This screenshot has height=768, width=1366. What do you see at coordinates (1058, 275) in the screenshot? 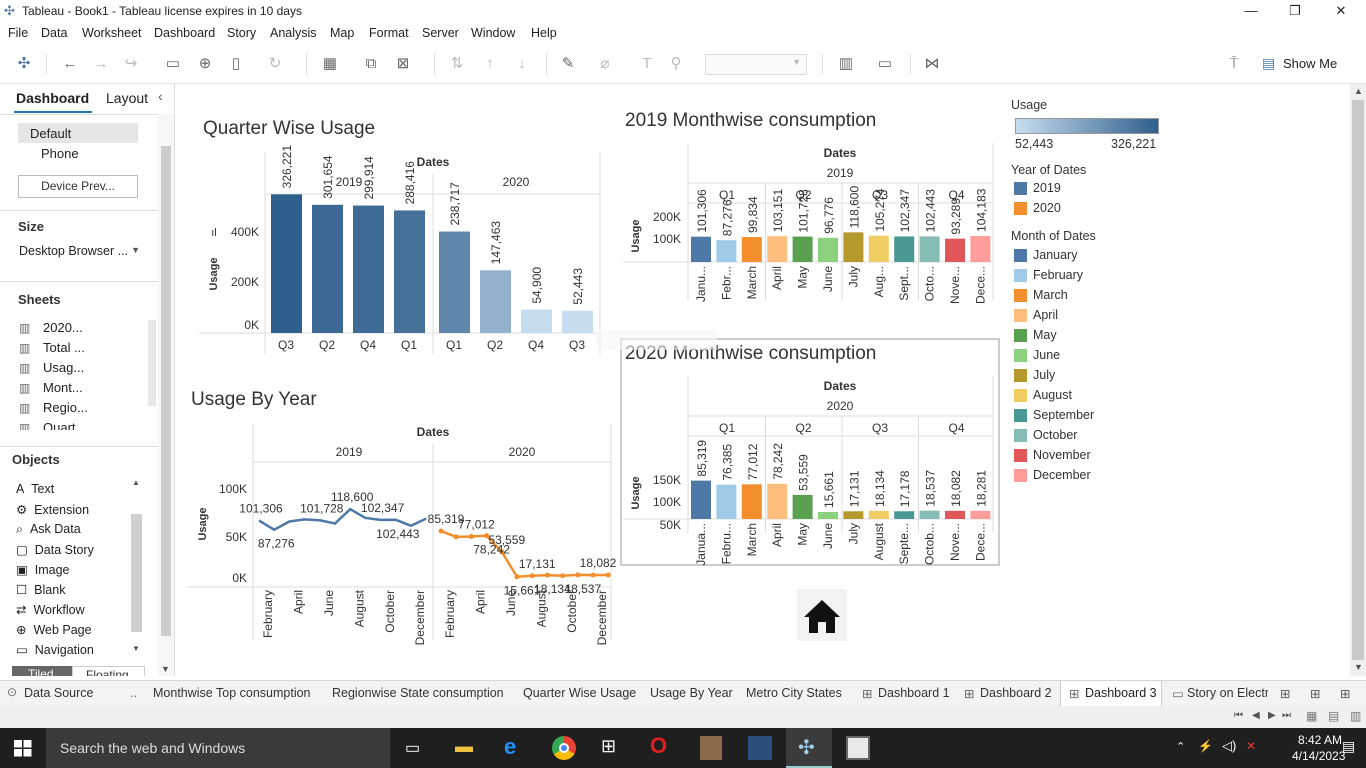
I see `legend-month-item: February` at bounding box center [1058, 275].